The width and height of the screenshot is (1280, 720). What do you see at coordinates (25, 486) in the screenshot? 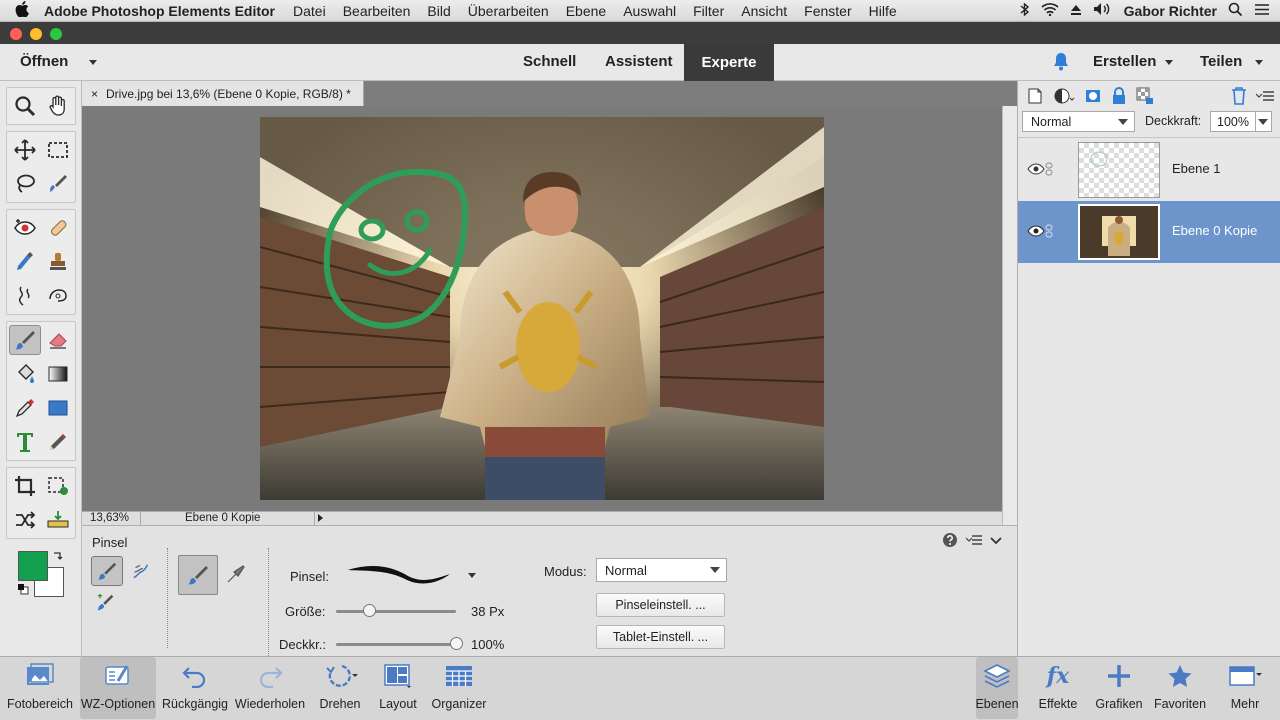
I see `crop-tool-icon` at bounding box center [25, 486].